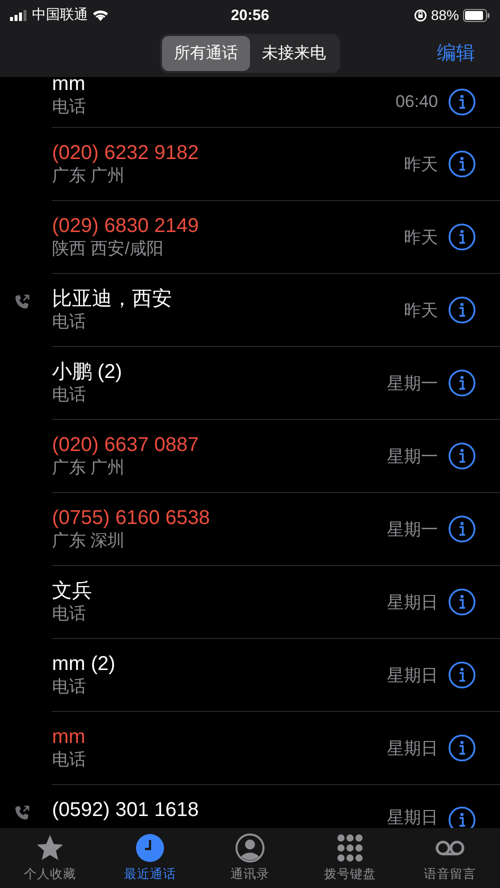  What do you see at coordinates (50, 858) in the screenshot?
I see `tab-item: 个人收藏` at bounding box center [50, 858].